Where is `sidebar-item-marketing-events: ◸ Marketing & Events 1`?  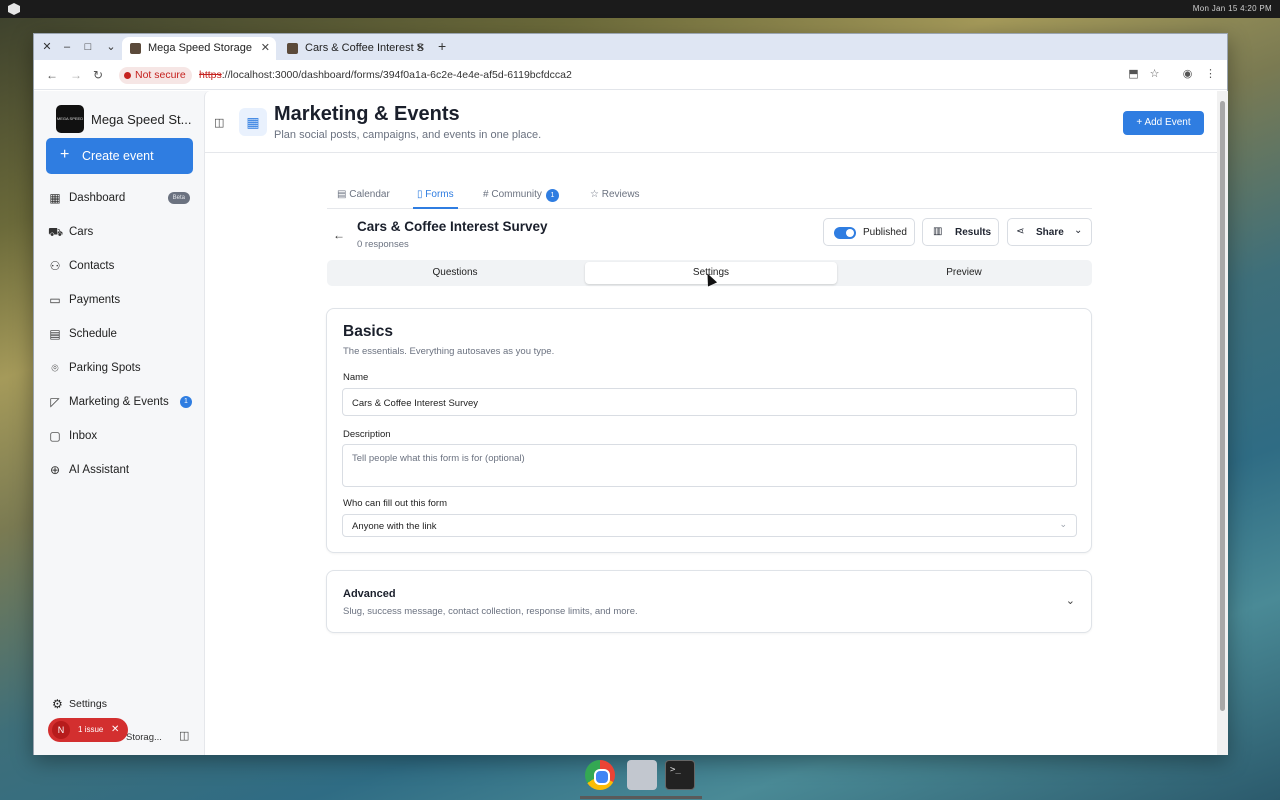
sidebar-item-marketing-events: ◸ Marketing & Events 1 is located at coordinates (121, 403).